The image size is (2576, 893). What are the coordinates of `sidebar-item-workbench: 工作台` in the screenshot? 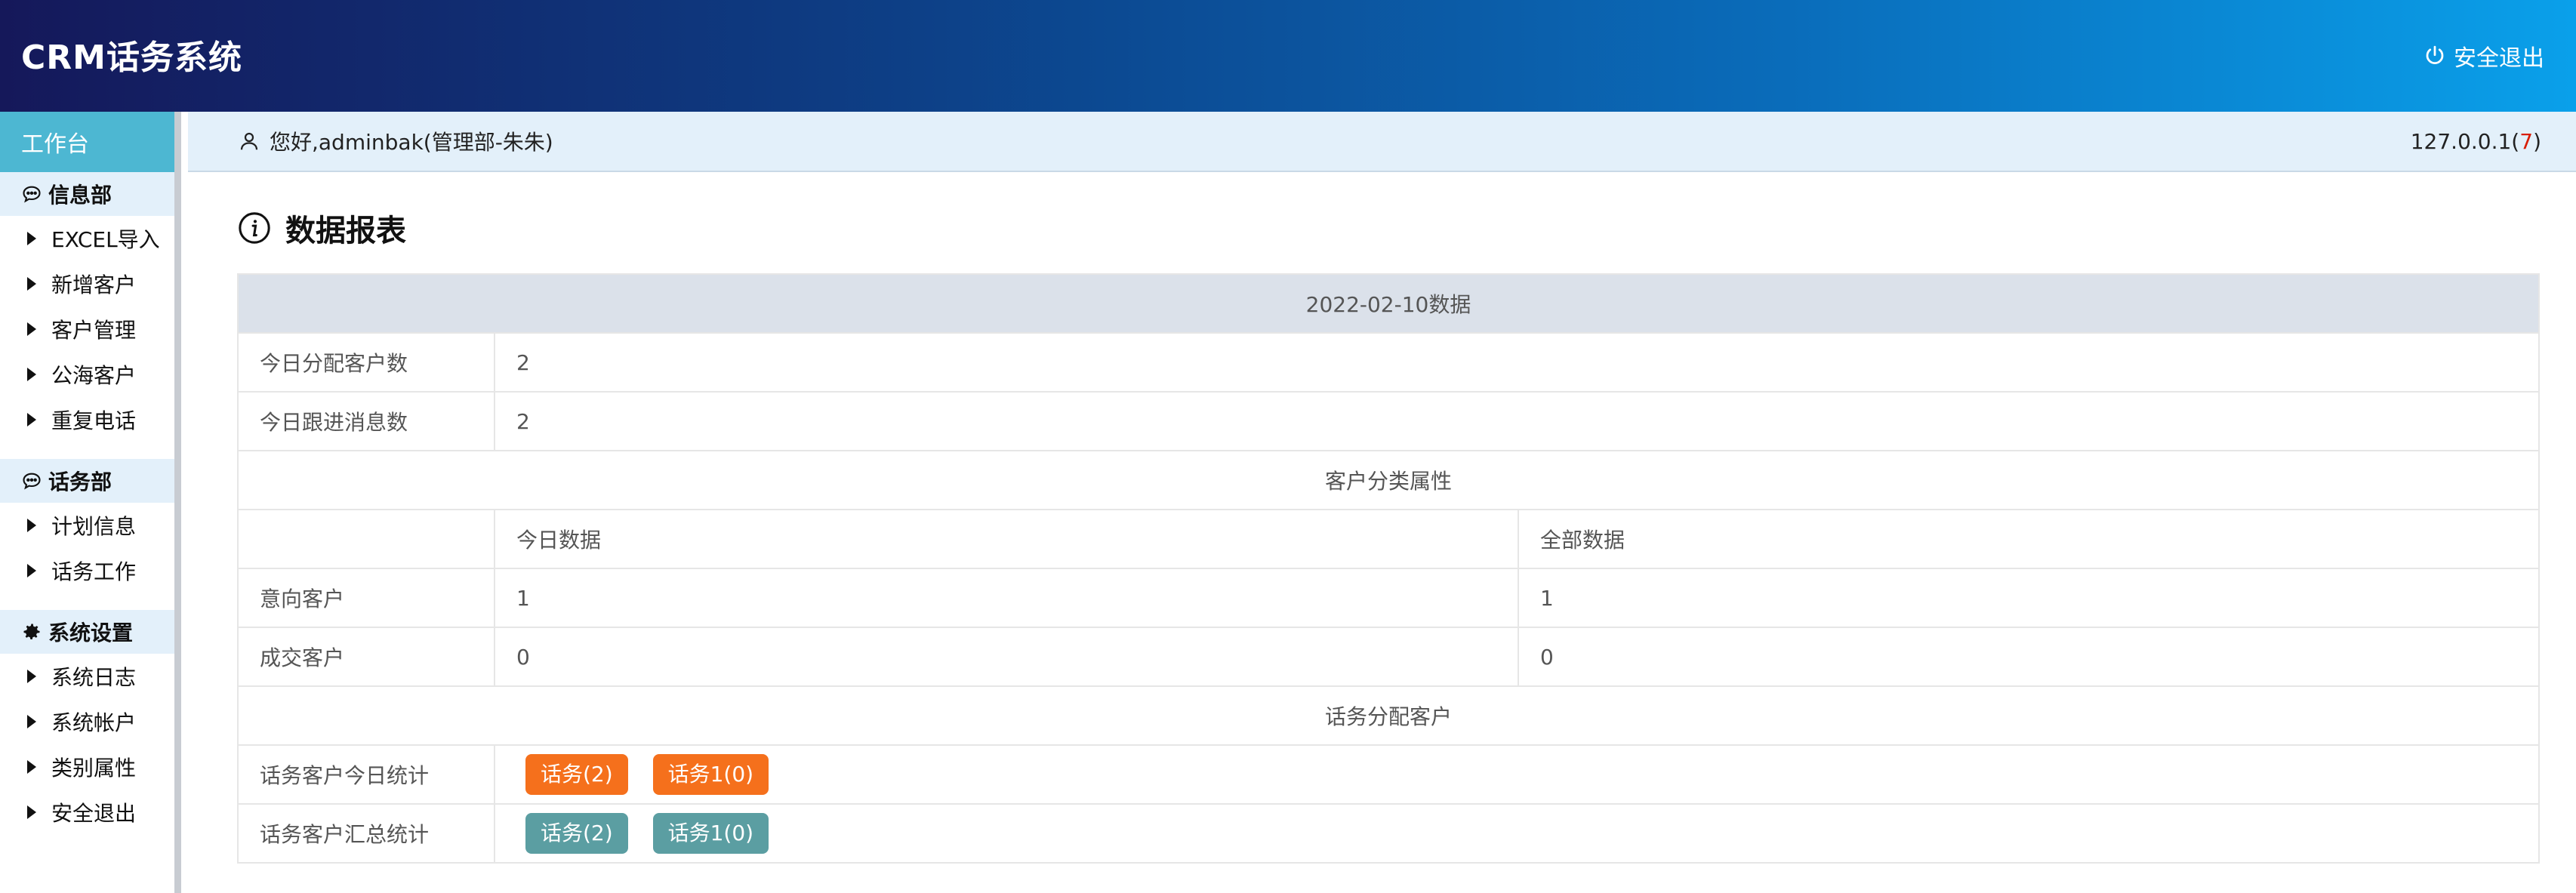 It's located at (87, 142).